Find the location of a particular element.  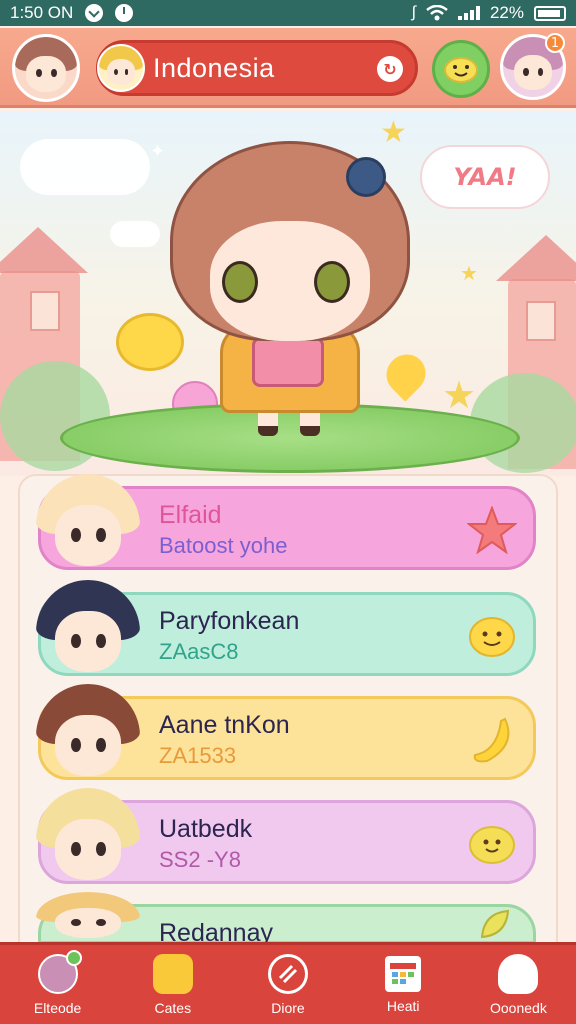

clock-icon is located at coordinates (124, 13).